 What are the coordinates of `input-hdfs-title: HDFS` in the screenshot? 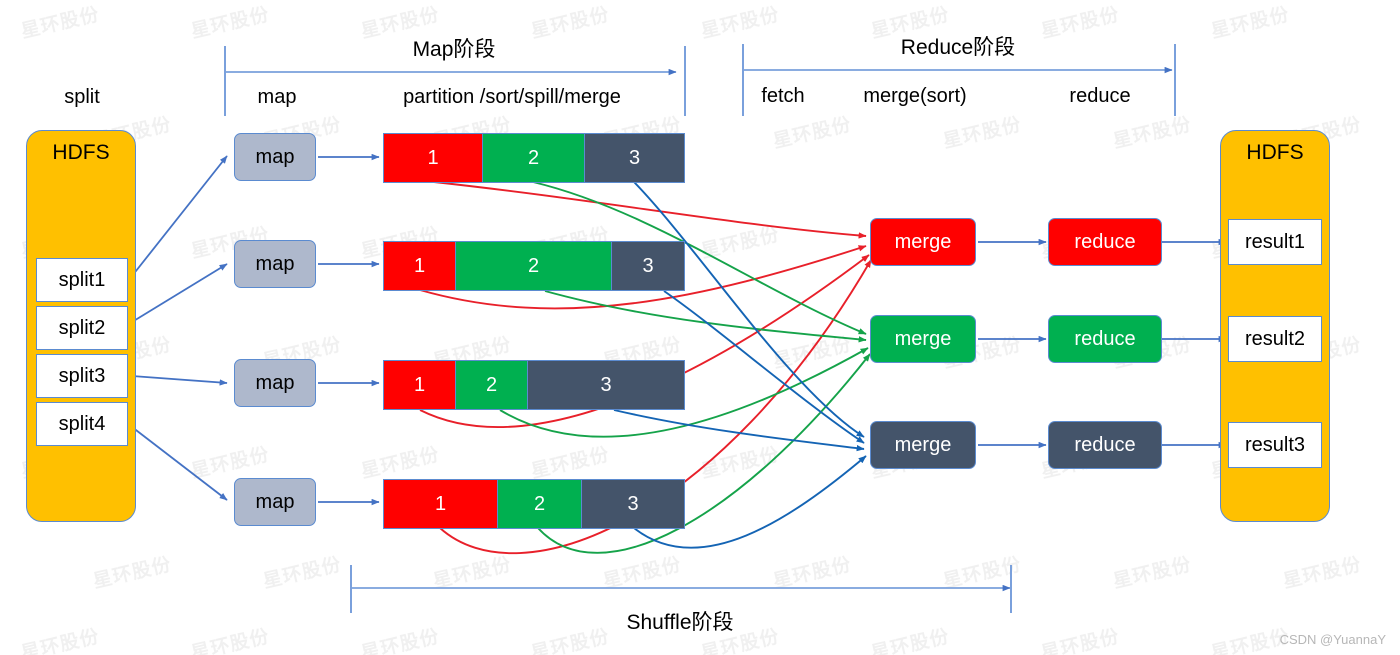 It's located at (81, 152).